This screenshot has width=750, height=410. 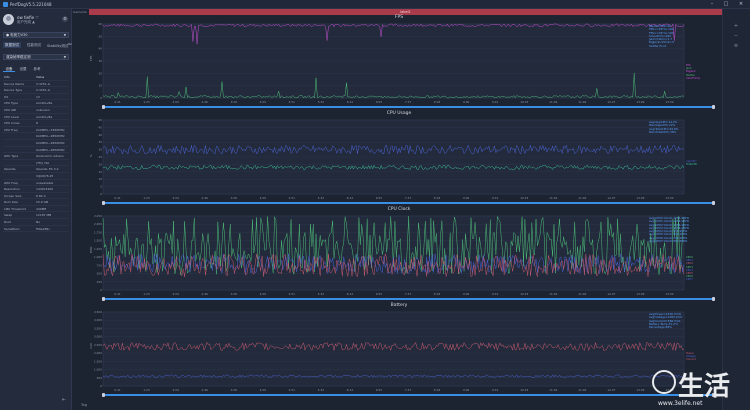 What do you see at coordinates (736, 36) in the screenshot?
I see `zoom-out-icon: −` at bounding box center [736, 36].